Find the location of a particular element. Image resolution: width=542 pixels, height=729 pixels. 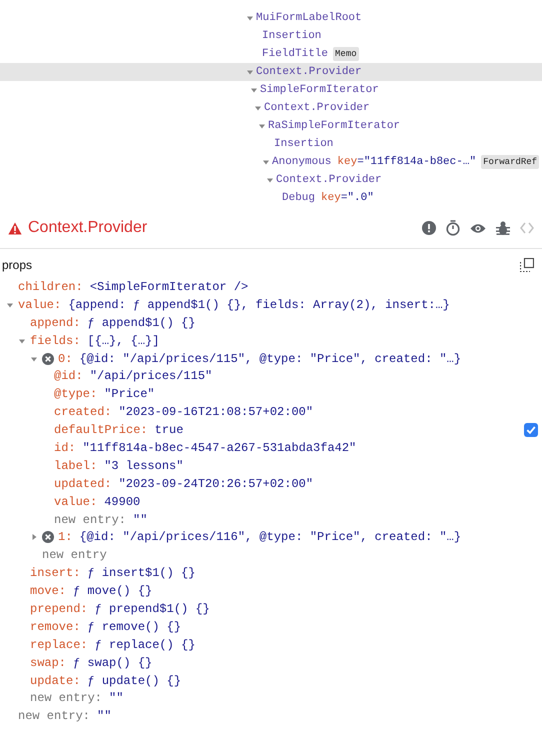

prop-key: id: is located at coordinates (65, 447).